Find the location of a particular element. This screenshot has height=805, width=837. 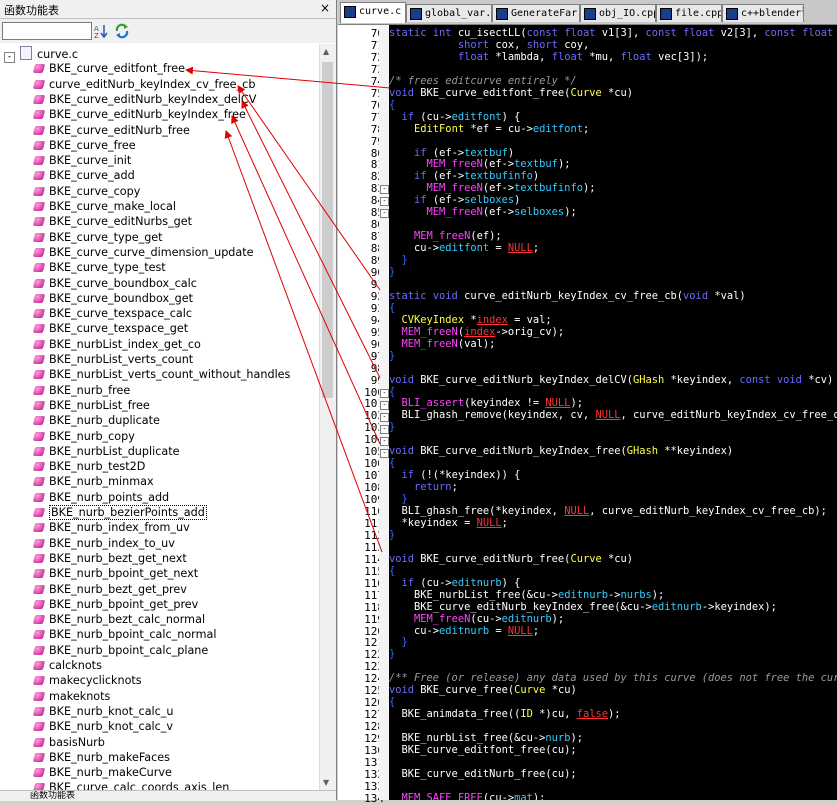

function-list-item: BKE_nurb_makeFaces is located at coordinates (101, 757).